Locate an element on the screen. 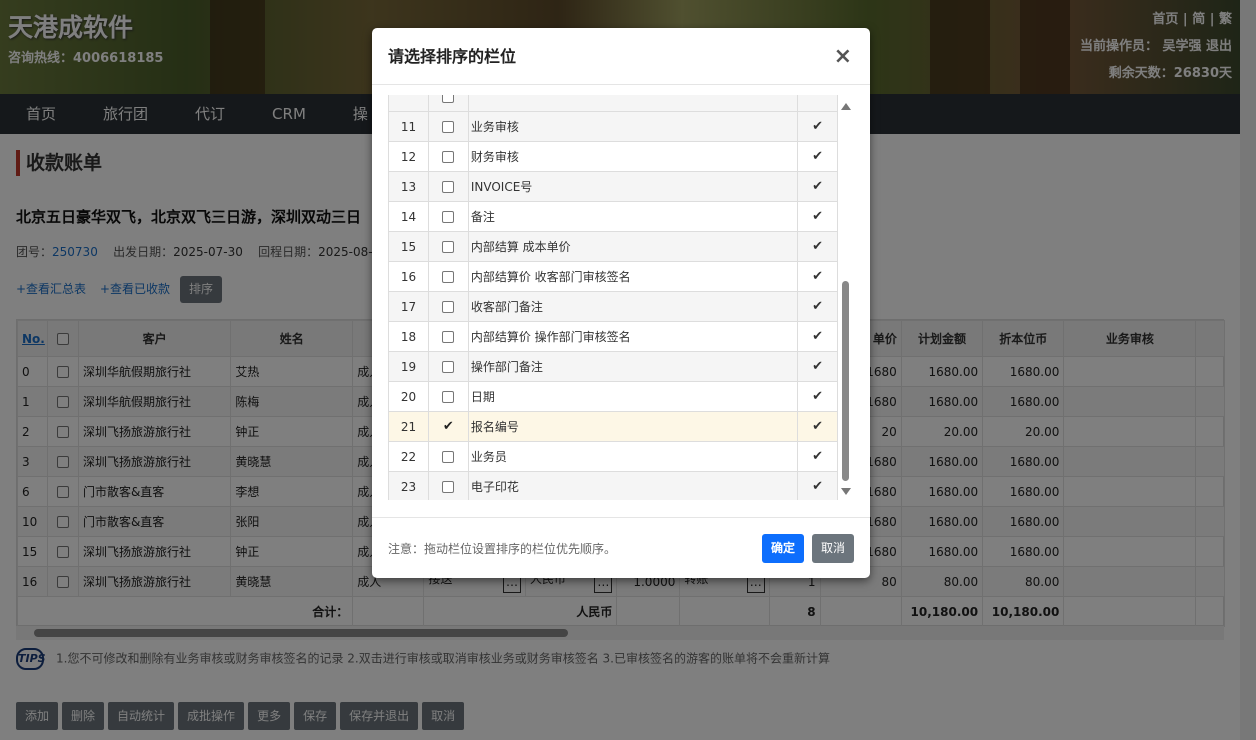 The width and height of the screenshot is (1256, 740). field-row: 21 ✔ 报名编号 ✔ is located at coordinates (613, 426).